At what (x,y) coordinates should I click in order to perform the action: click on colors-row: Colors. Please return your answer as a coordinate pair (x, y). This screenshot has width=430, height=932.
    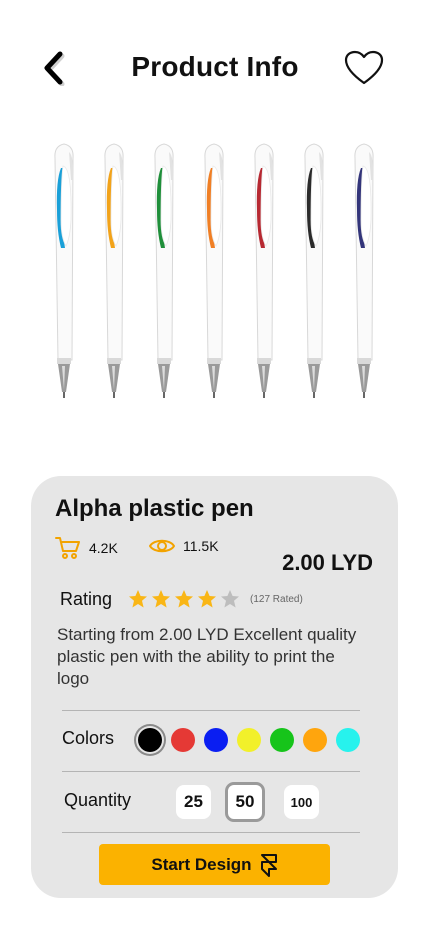
    Looking at the image, I should click on (212, 741).